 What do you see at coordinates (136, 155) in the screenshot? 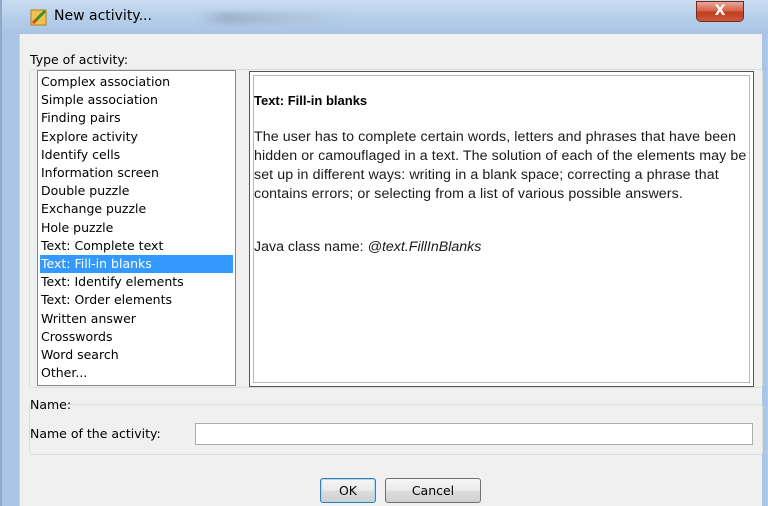
I see `list-item: Identify cells` at bounding box center [136, 155].